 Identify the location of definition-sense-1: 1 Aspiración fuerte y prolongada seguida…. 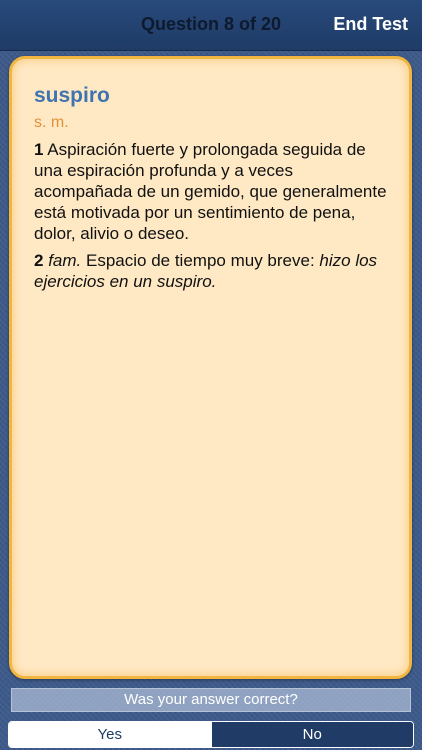
(212, 191).